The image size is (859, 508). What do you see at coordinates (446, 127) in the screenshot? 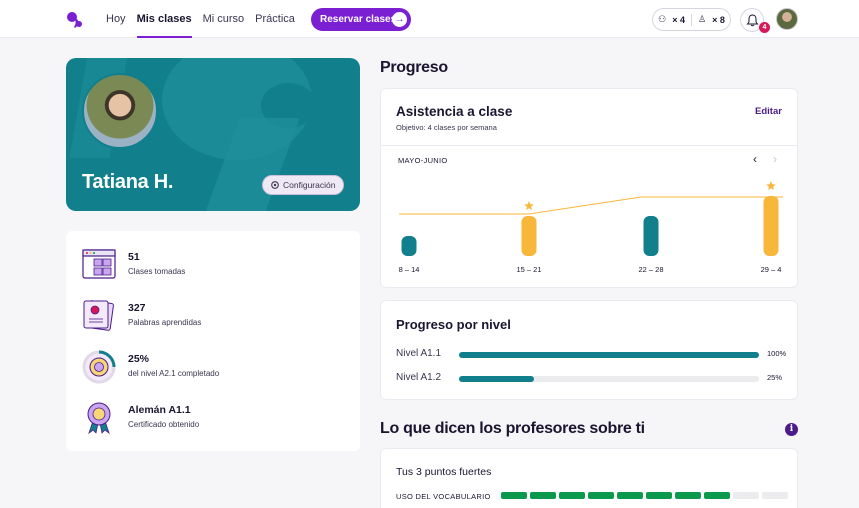
I see `attendance-goal: Objetivo: 4 clases por semana` at bounding box center [446, 127].